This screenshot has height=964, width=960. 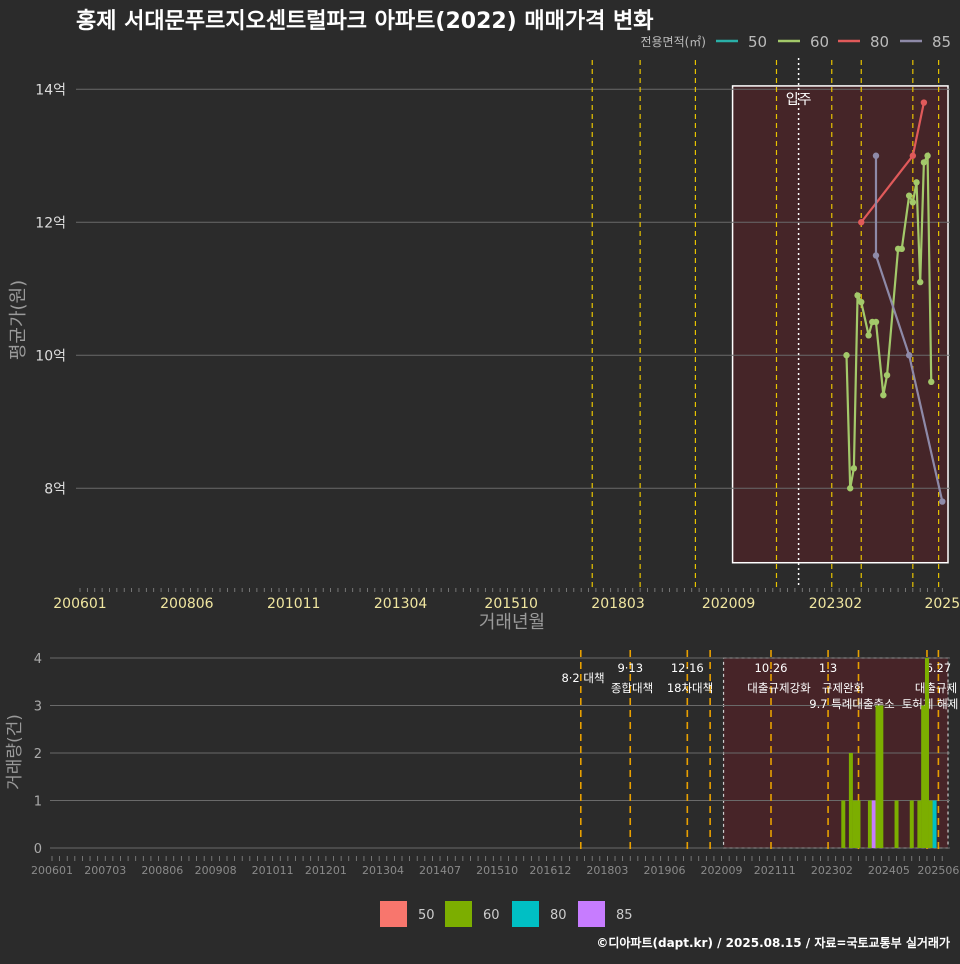 What do you see at coordinates (510, 604) in the screenshot?
I see `x-tick-label: 201510` at bounding box center [510, 604].